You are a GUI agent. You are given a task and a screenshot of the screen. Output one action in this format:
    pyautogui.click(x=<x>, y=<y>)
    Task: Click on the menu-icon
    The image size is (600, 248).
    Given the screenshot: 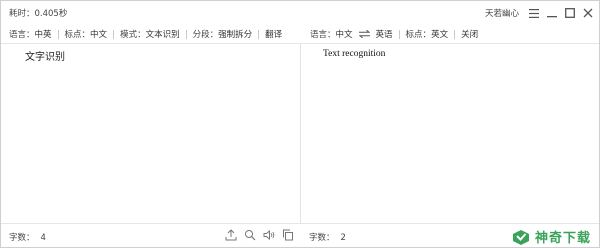 What is the action you would take?
    pyautogui.click(x=533, y=13)
    